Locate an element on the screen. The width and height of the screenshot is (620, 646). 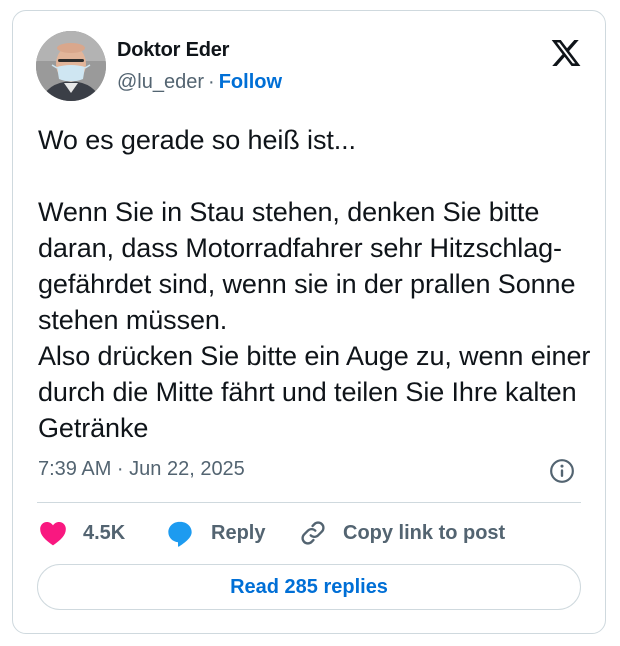
like-count: 4.5K is located at coordinates (104, 532).